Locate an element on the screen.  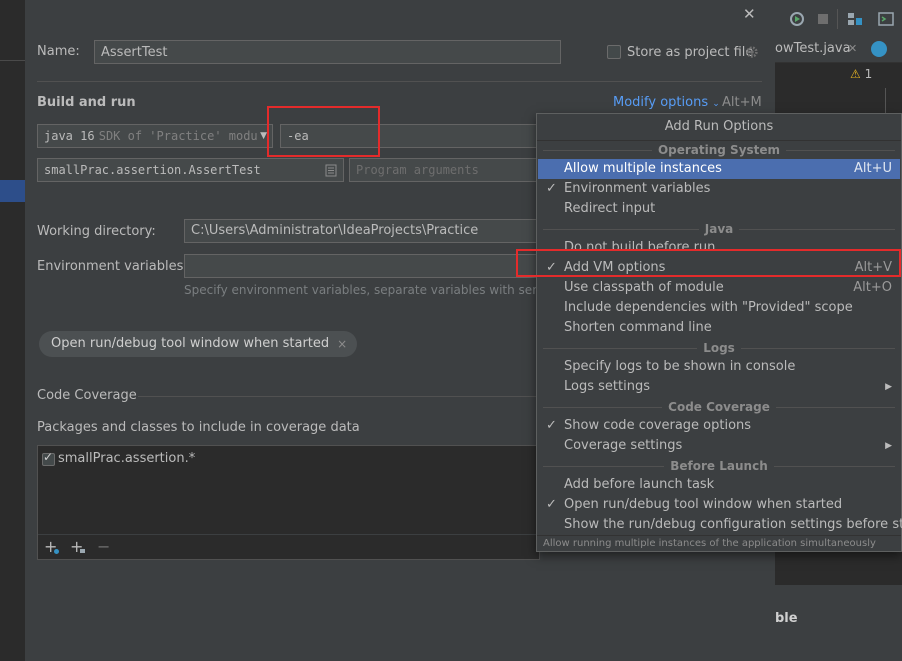
chip-close-icon: × is located at coordinates (342, 344).